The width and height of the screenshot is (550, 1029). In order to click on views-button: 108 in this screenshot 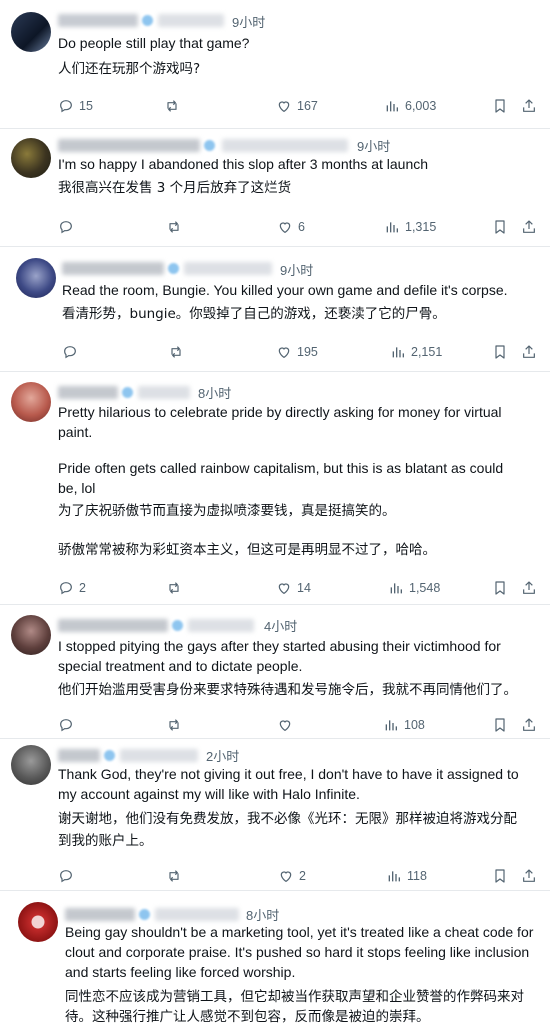, I will do `click(404, 725)`.